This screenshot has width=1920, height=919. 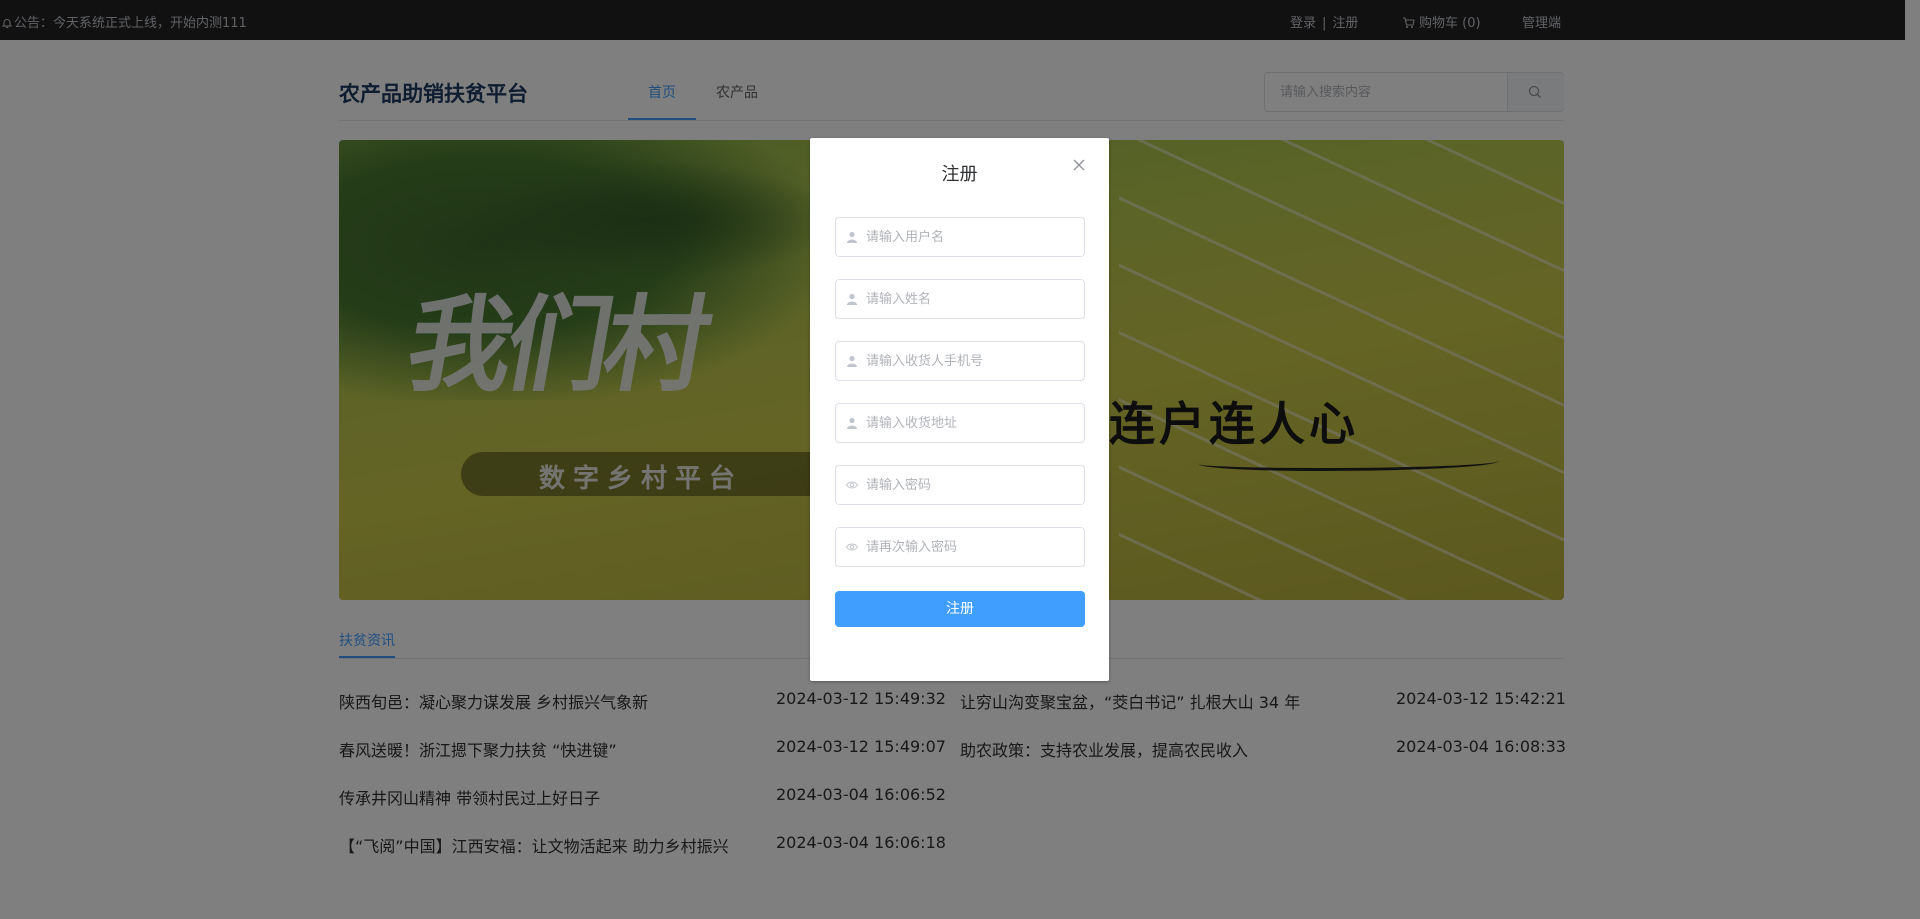 I want to click on password-input, so click(x=960, y=485).